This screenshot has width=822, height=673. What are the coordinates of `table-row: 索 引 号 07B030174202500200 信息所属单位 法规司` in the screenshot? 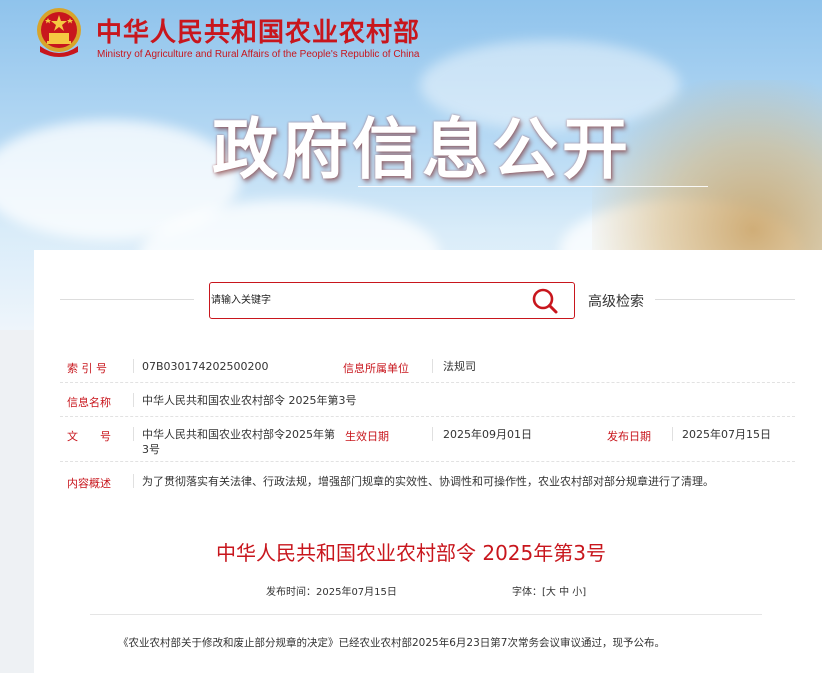 It's located at (427, 366).